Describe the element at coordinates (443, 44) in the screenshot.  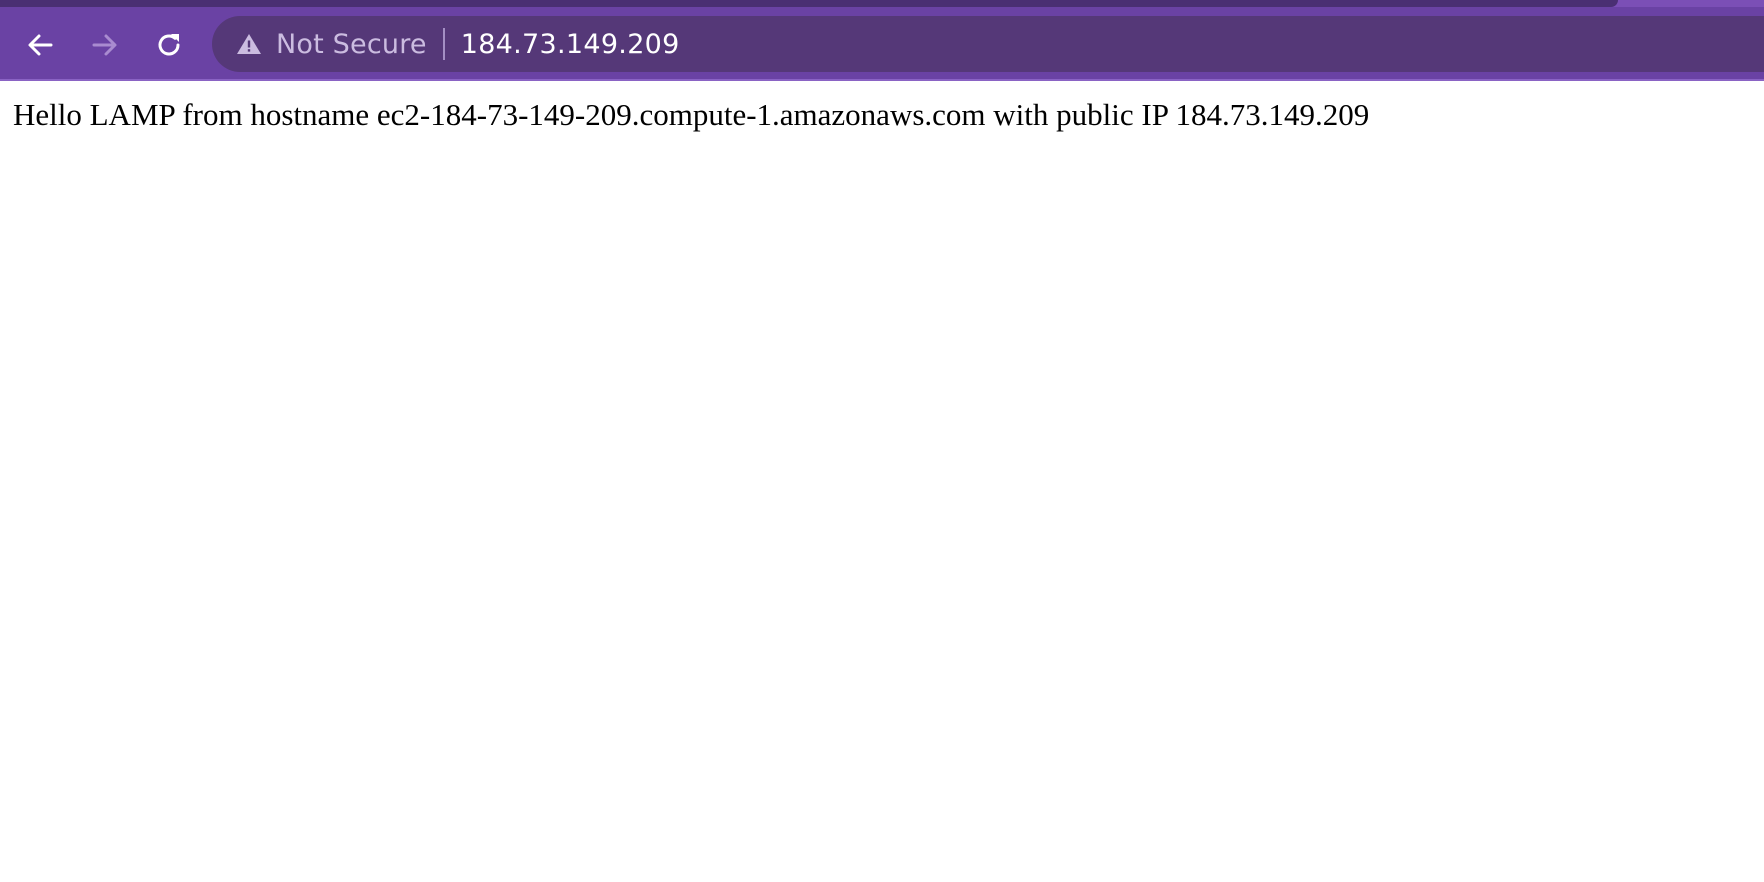
I see `omnibox-divider` at that location.